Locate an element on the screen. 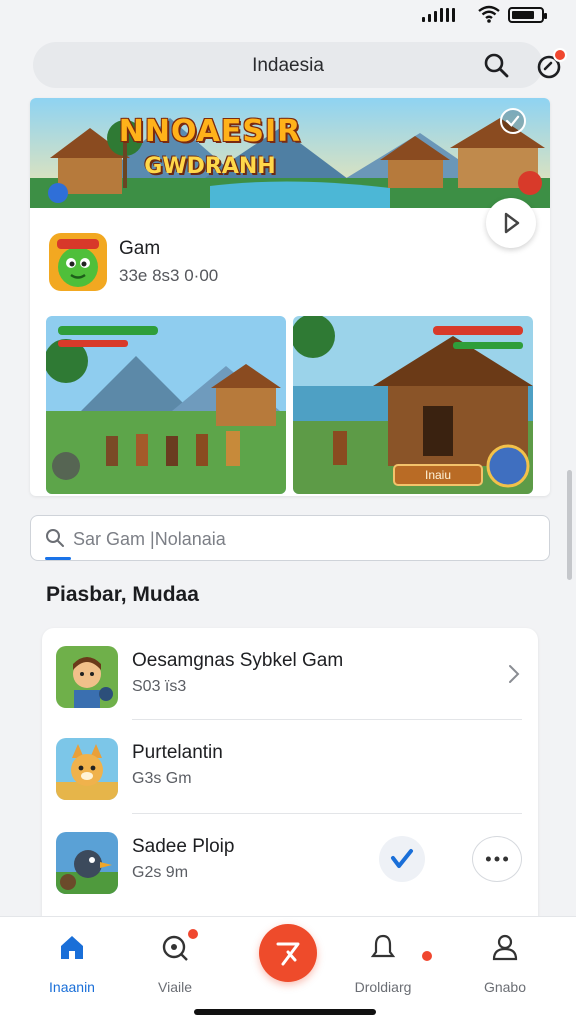  profile-icon is located at coordinates (505, 947).